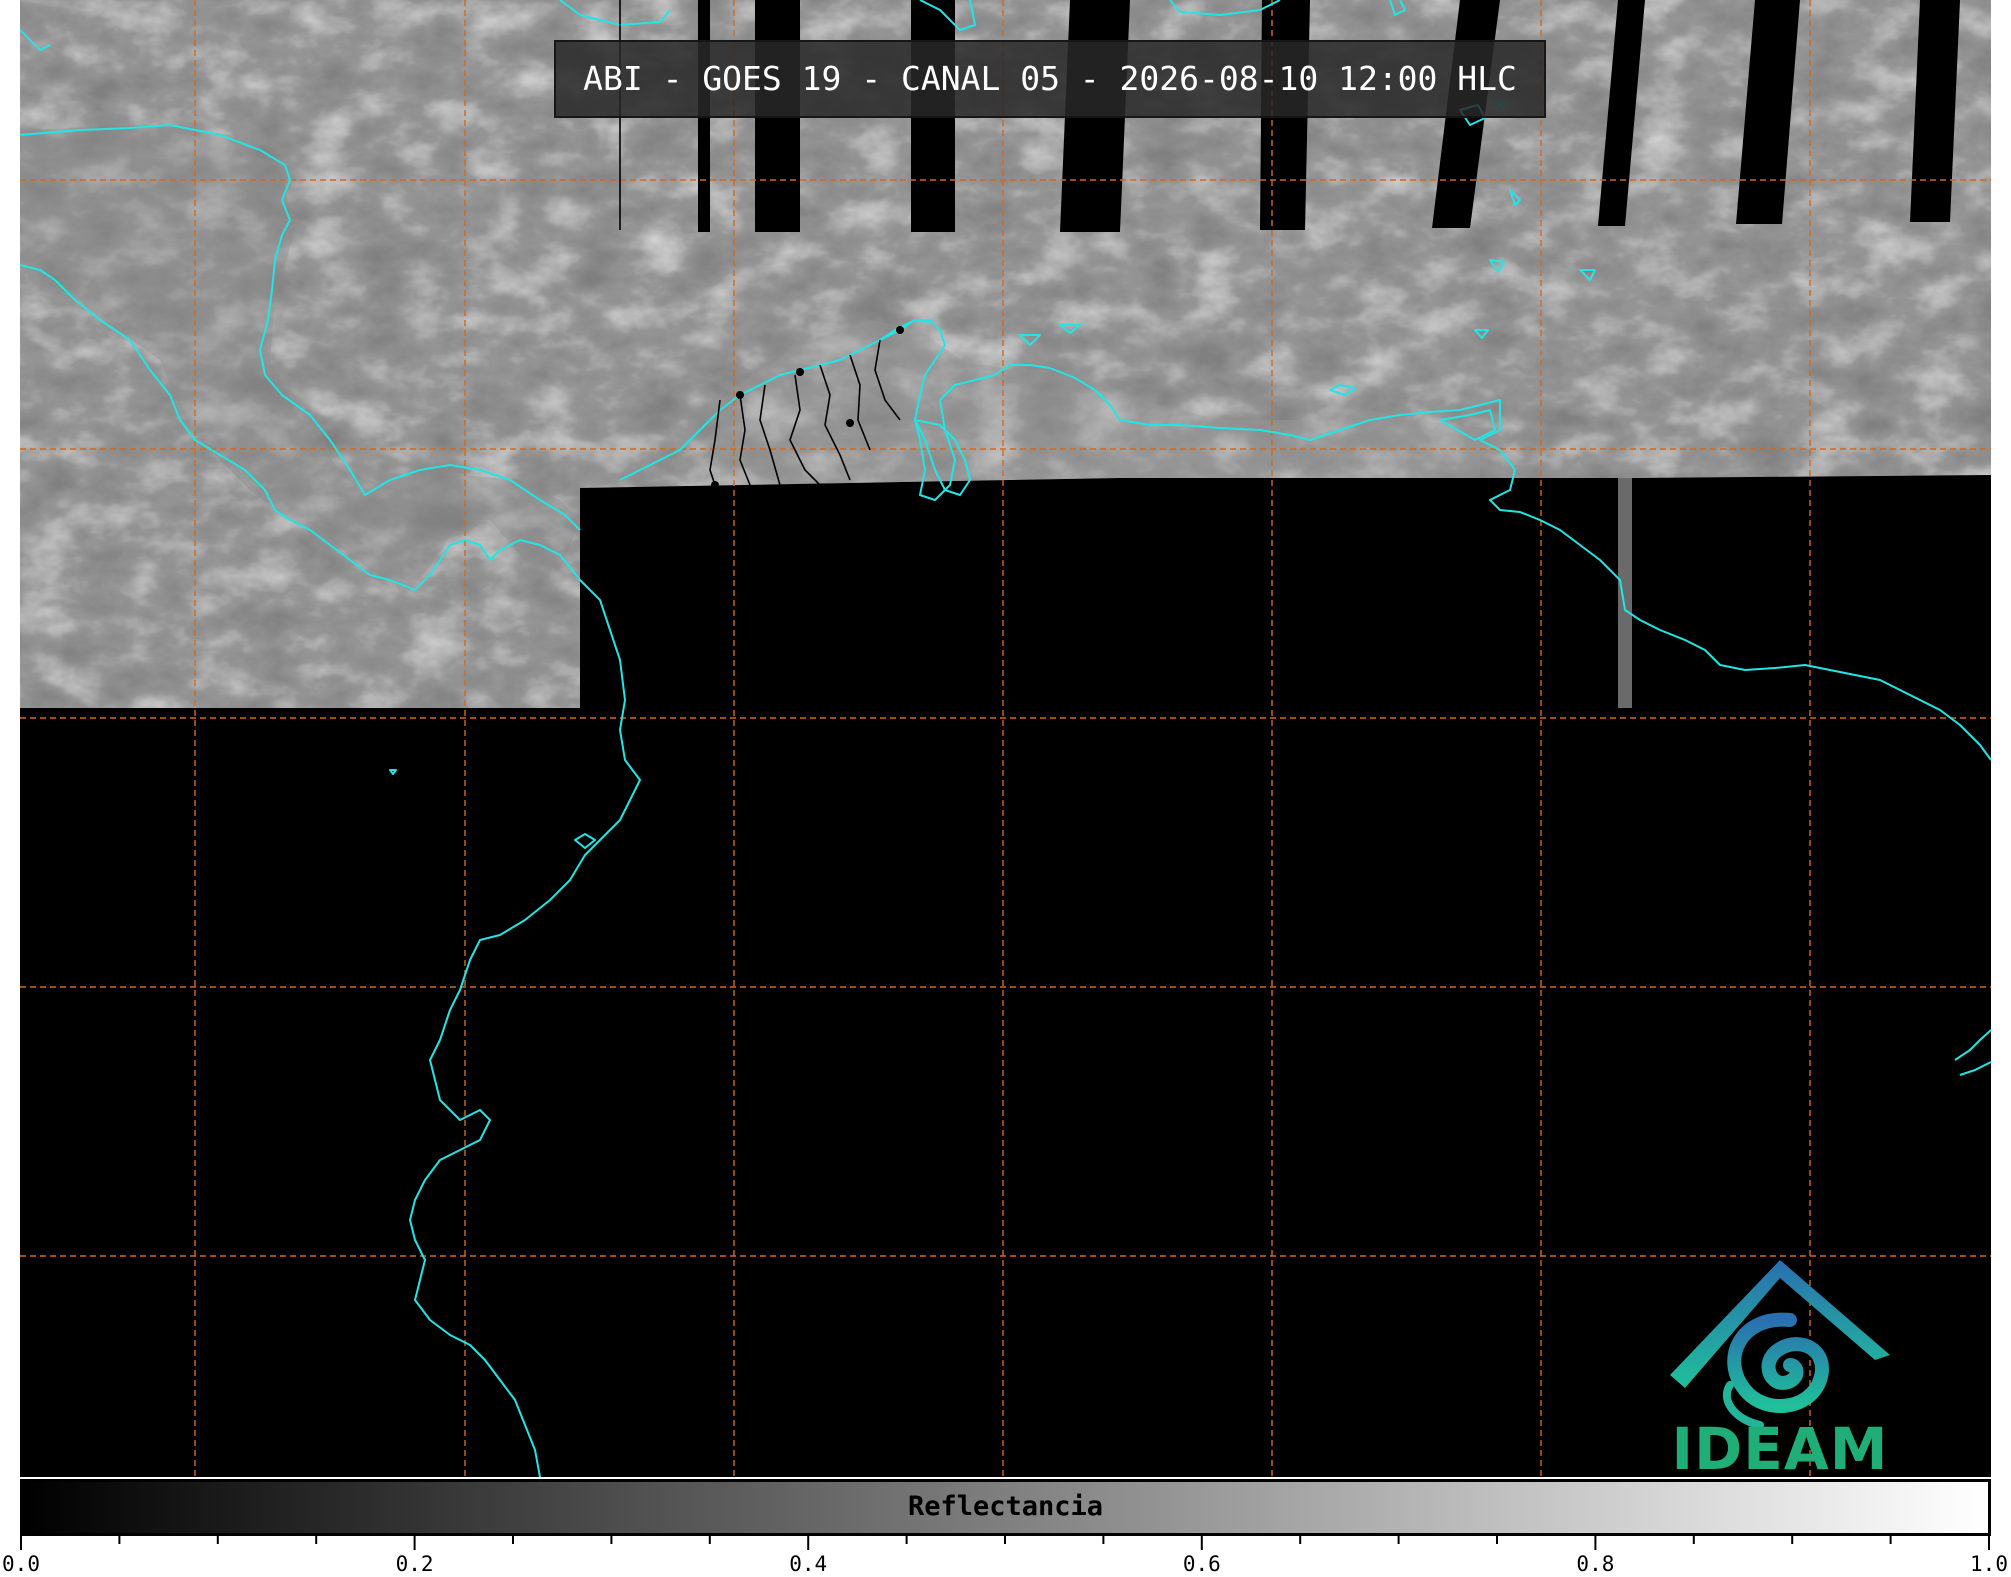 The width and height of the screenshot is (2011, 1577). Describe the element at coordinates (1989, 1564) in the screenshot. I see `colorbar-tick-label: 1.0` at that location.